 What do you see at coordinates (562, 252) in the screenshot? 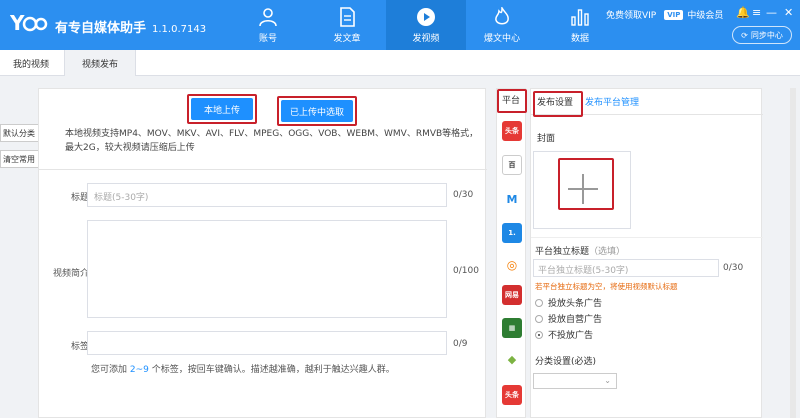
I see `platform-title-text: 平台独立标题` at bounding box center [562, 252].